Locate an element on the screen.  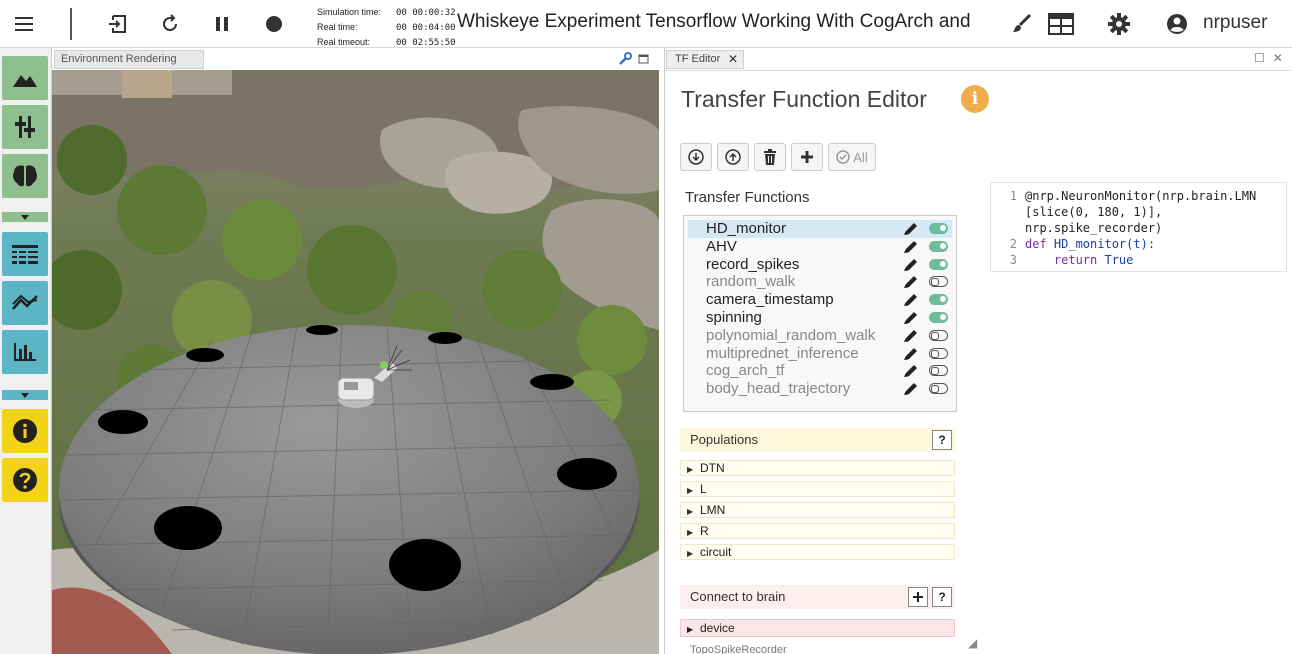
population-item: ▶ LMN is located at coordinates (817, 510).